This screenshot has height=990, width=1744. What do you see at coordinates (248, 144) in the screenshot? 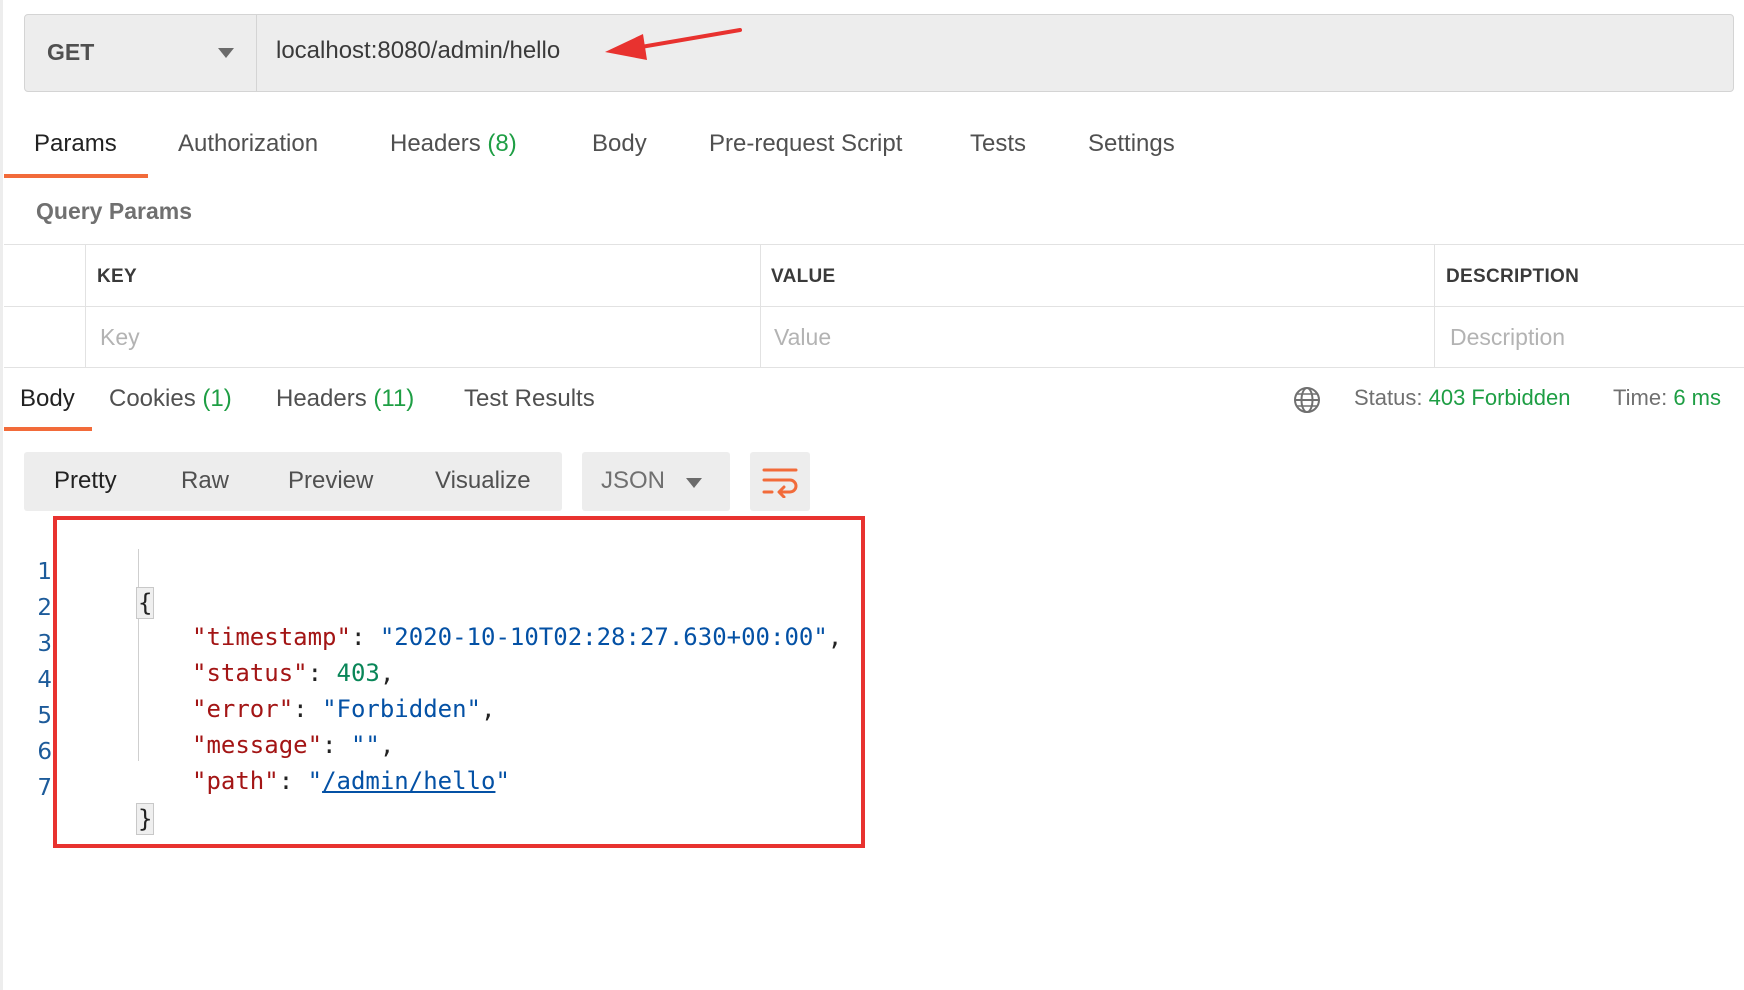
I see `tab-authorization: Authorization` at bounding box center [248, 144].